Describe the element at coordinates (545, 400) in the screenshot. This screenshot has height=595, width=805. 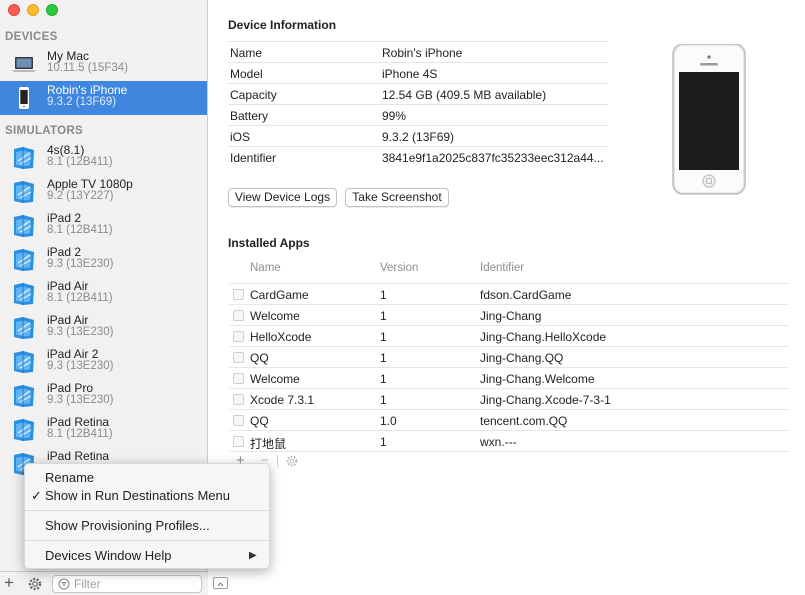
I see `app-identifier: Jing-Chang.Xcode-7-3-1` at that location.